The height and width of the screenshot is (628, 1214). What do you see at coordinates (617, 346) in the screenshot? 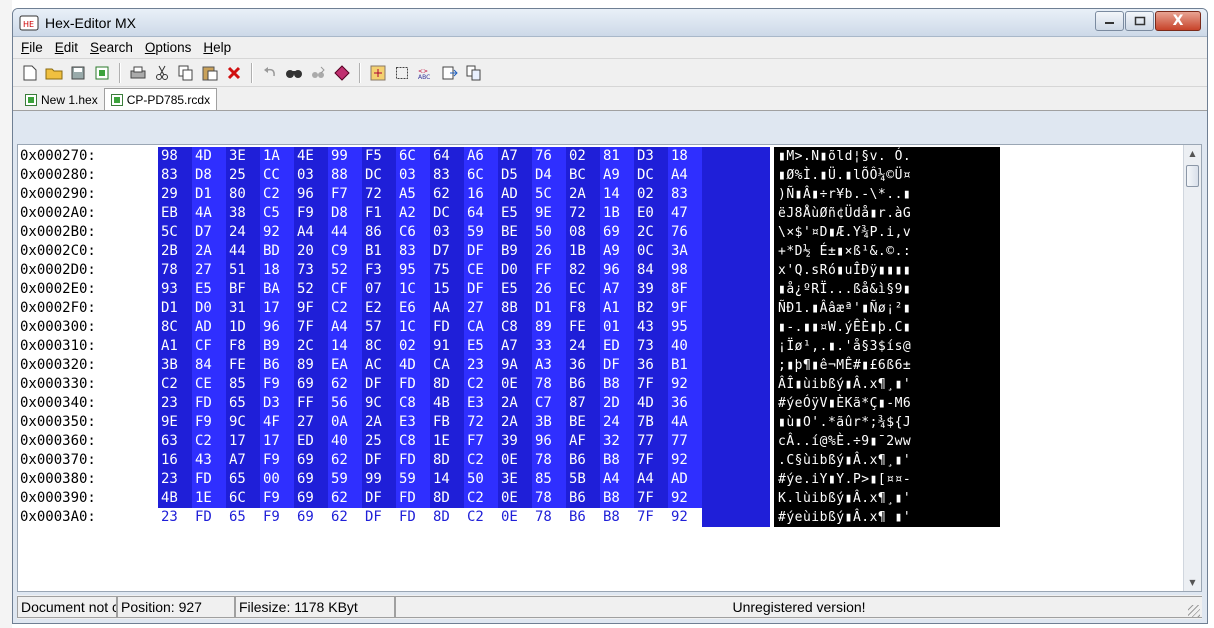
I see `hex-byte: ED` at bounding box center [617, 346].